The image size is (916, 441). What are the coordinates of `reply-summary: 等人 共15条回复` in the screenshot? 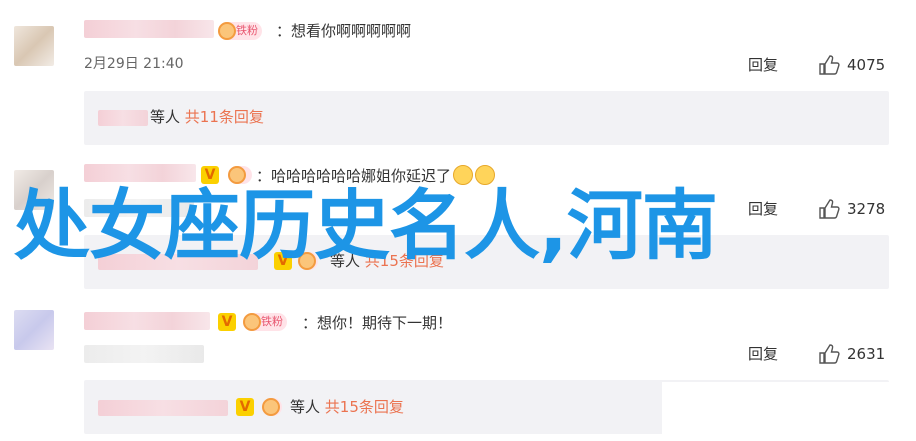 It's located at (347, 407).